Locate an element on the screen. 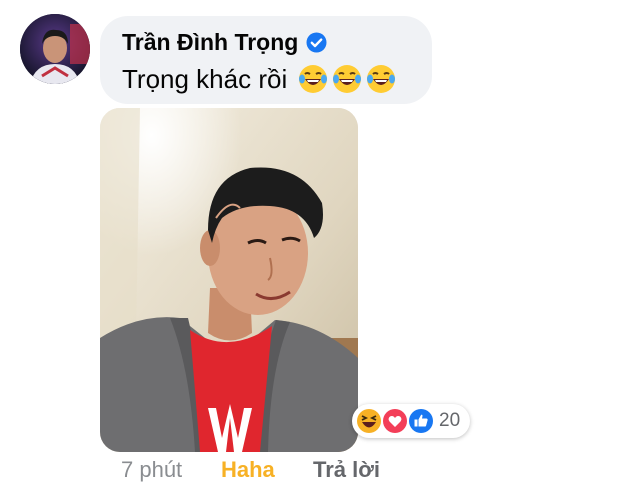  author-row: Trần Đình Trọng is located at coordinates (266, 42).